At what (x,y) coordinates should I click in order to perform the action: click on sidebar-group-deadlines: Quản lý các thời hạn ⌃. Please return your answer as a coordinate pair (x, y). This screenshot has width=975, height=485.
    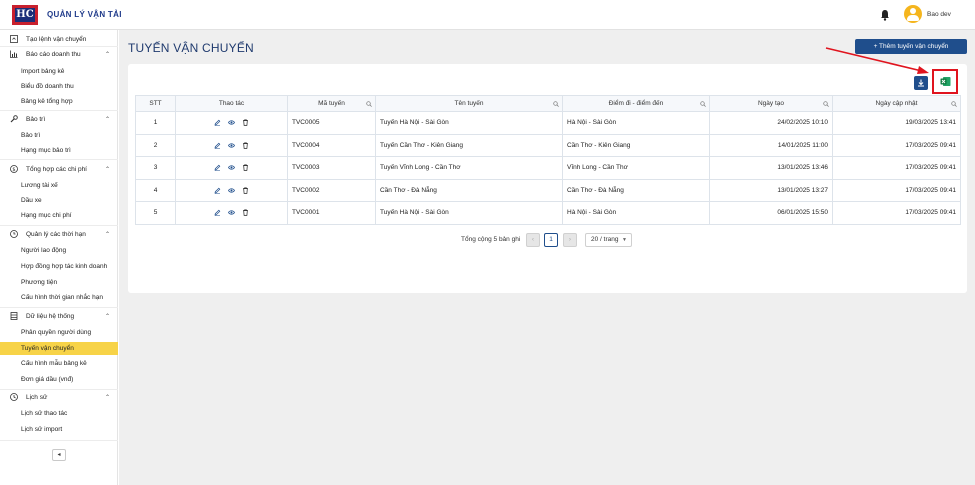
    Looking at the image, I should click on (59, 234).